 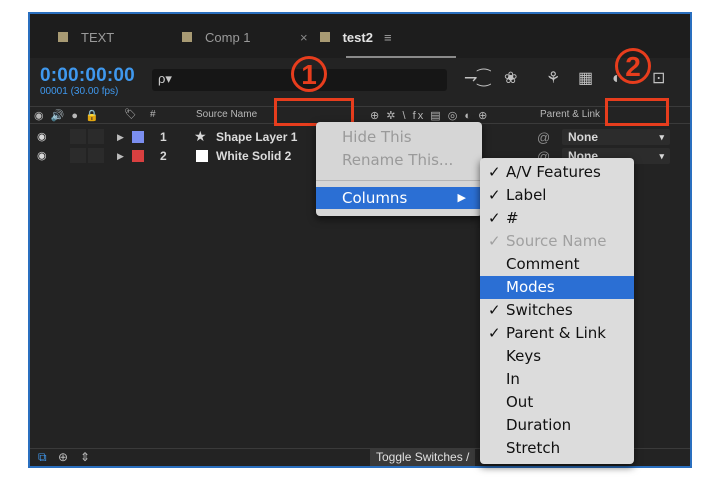 I want to click on submenu-item-label: Source Name, so click(x=556, y=241).